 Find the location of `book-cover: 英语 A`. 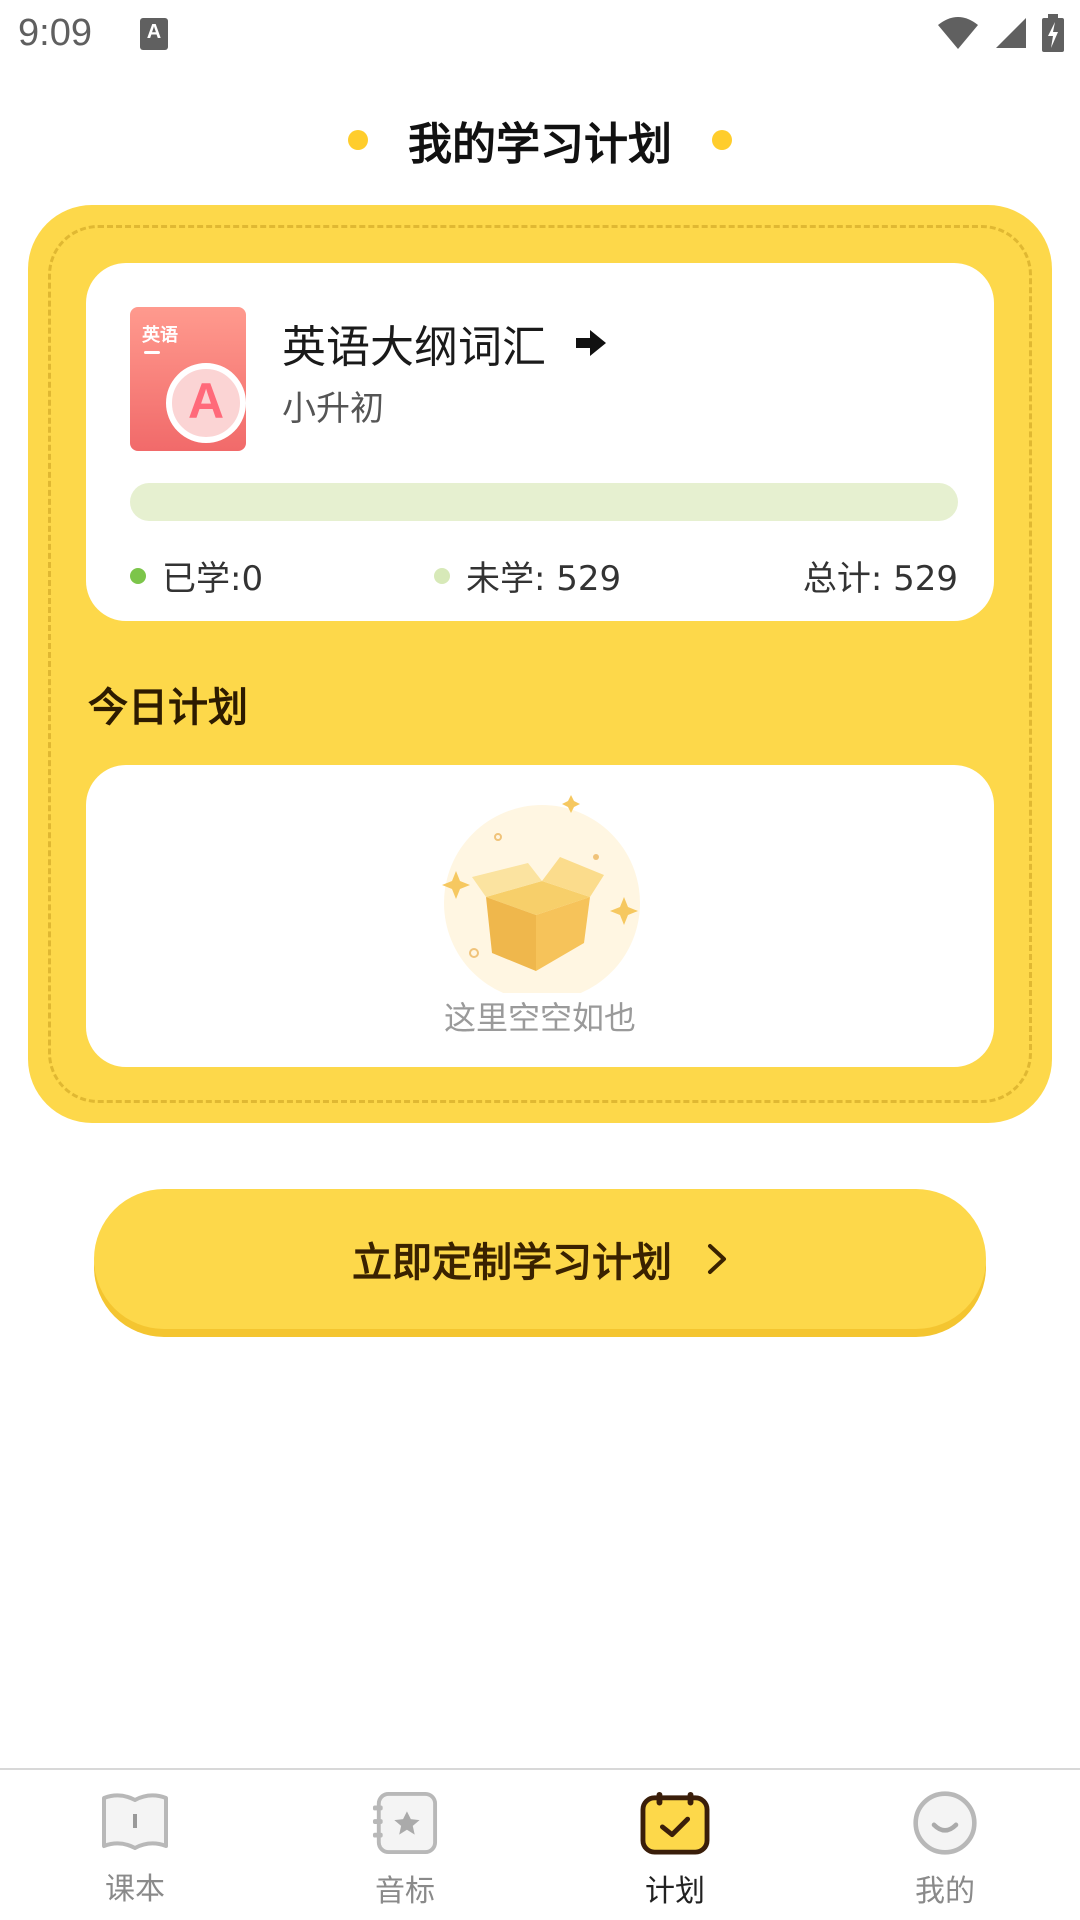

book-cover: 英语 A is located at coordinates (188, 379).